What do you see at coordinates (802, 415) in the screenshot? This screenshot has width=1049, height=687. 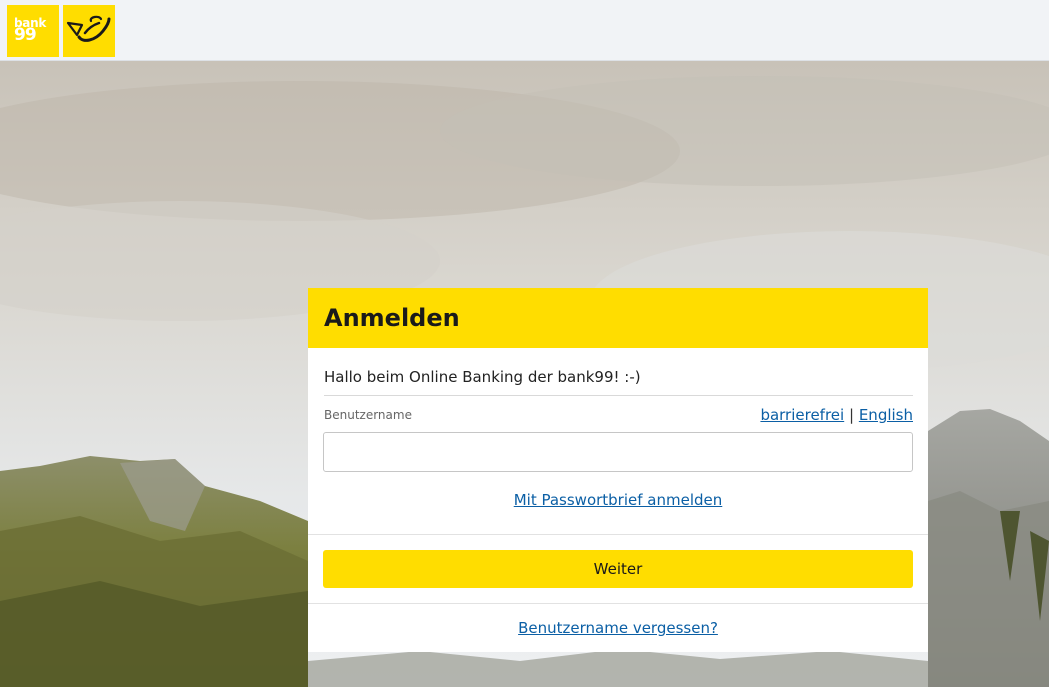 I see `barrierefrei-link: barrierefrei` at bounding box center [802, 415].